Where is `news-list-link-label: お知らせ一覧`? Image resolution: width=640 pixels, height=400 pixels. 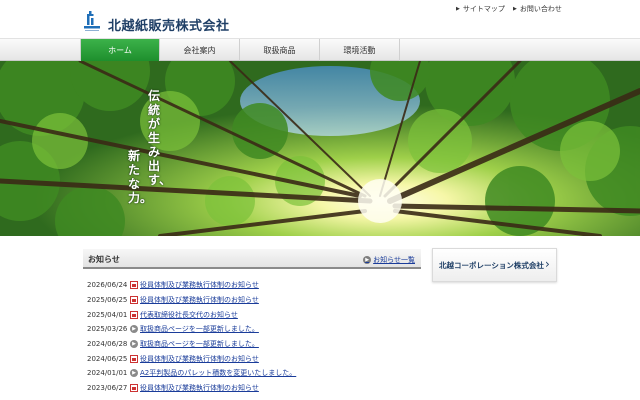 news-list-link-label: お知らせ一覧 is located at coordinates (394, 260).